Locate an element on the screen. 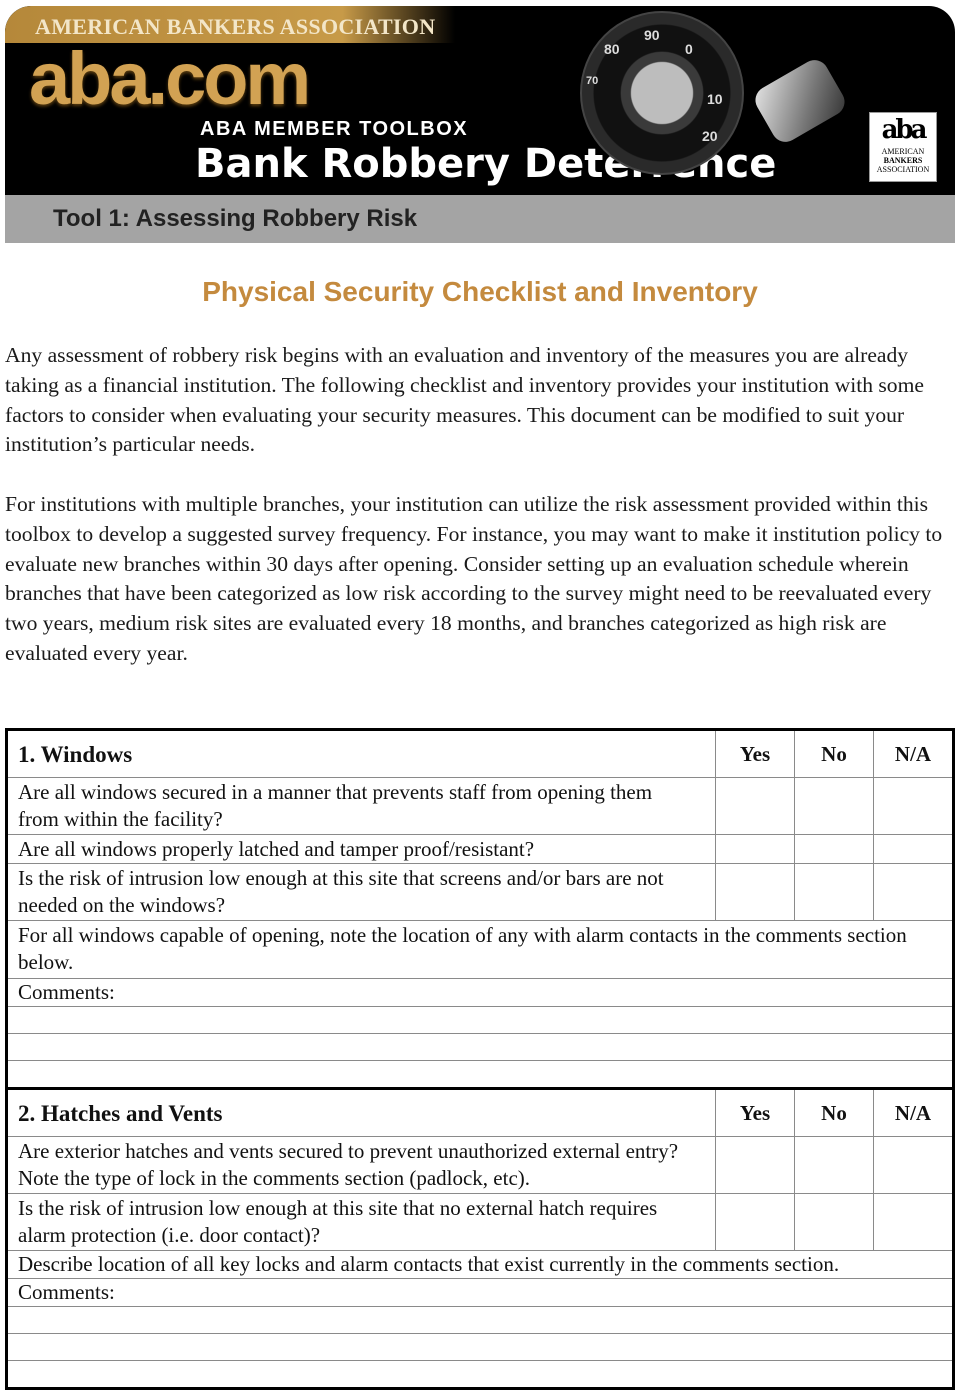 This screenshot has width=960, height=1391. aba-logo: aba AMERICAN BANKERS ASSOCIATION is located at coordinates (903, 147).